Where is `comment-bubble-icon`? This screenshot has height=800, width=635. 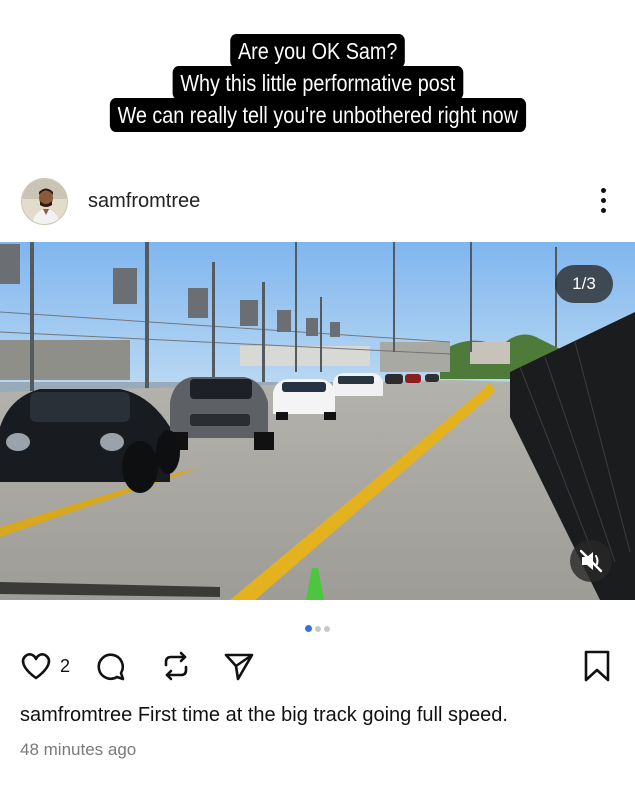
comment-bubble-icon is located at coordinates (110, 666).